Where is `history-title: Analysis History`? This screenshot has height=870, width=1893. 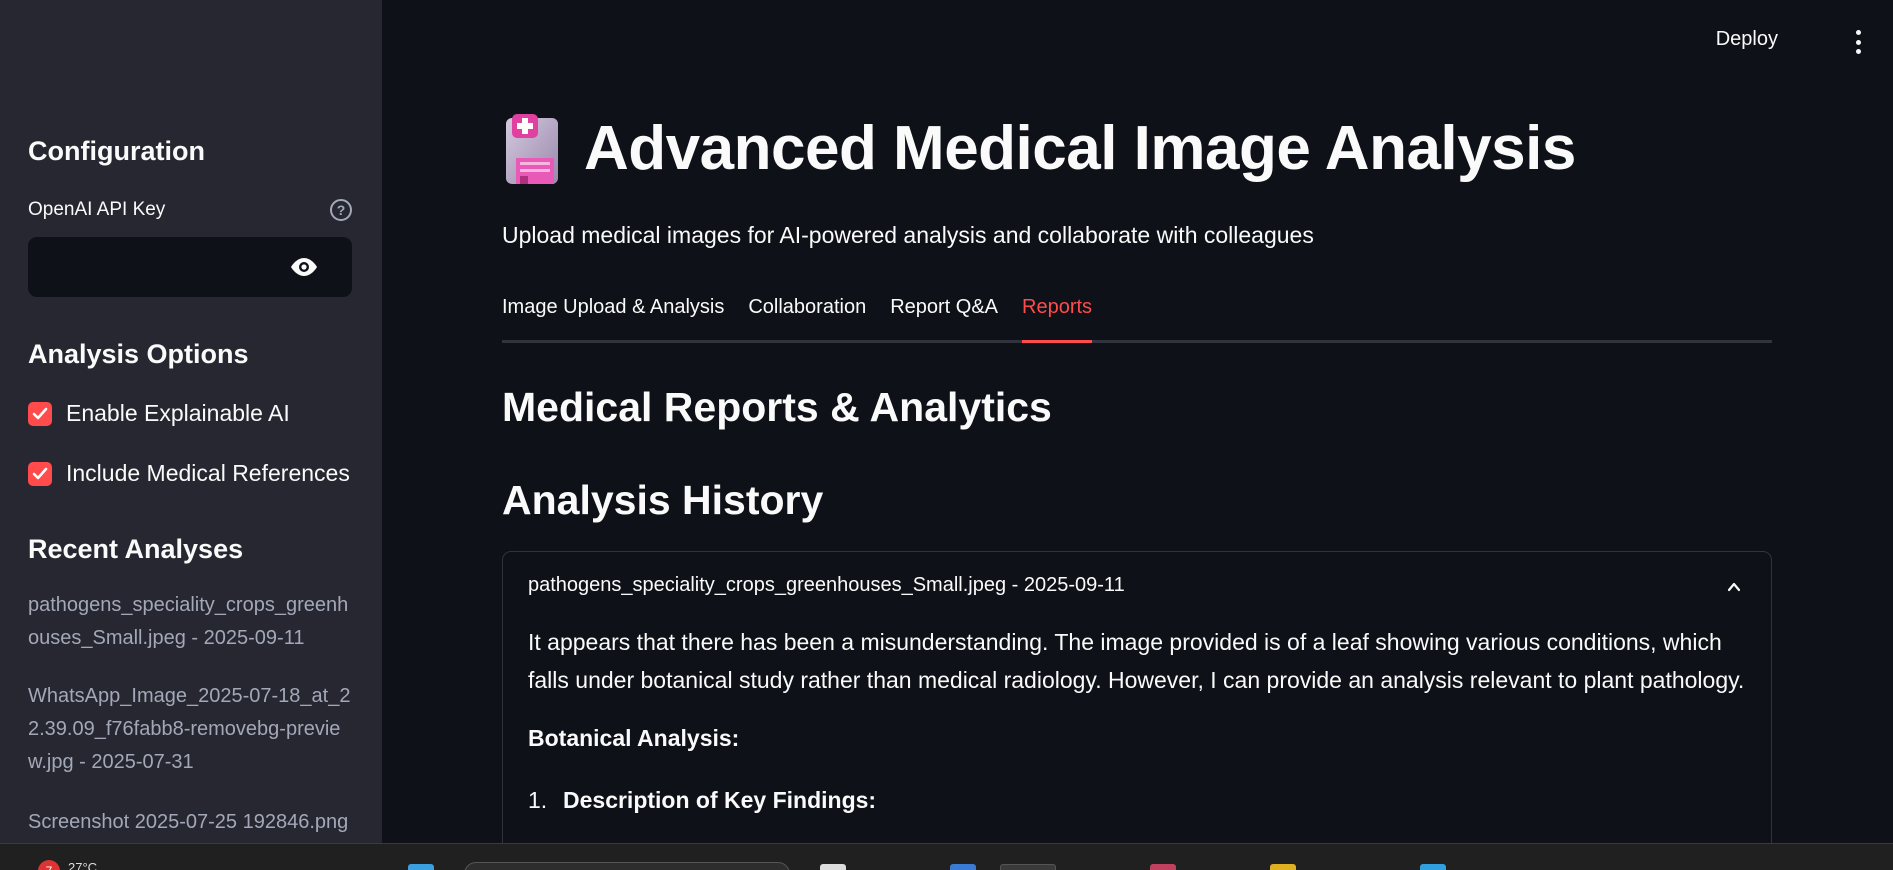 history-title: Analysis History is located at coordinates (663, 500).